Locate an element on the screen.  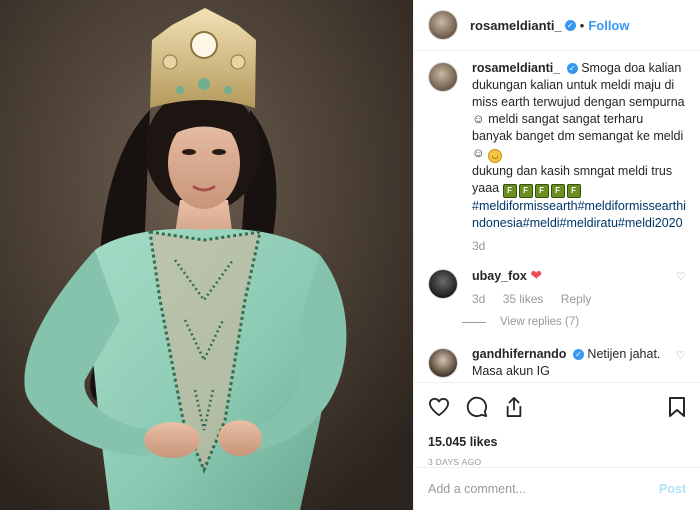
comment-meta: 3d 35 likes Reply is located at coordinates (579, 299).